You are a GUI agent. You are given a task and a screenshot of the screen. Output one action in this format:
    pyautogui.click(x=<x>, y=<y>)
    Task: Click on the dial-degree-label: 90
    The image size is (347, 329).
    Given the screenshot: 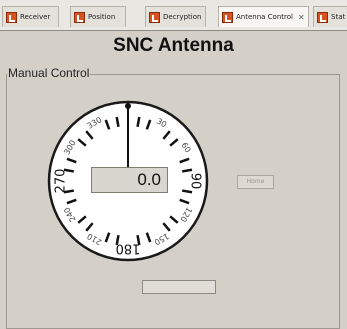 What is the action you would take?
    pyautogui.click(x=195, y=181)
    